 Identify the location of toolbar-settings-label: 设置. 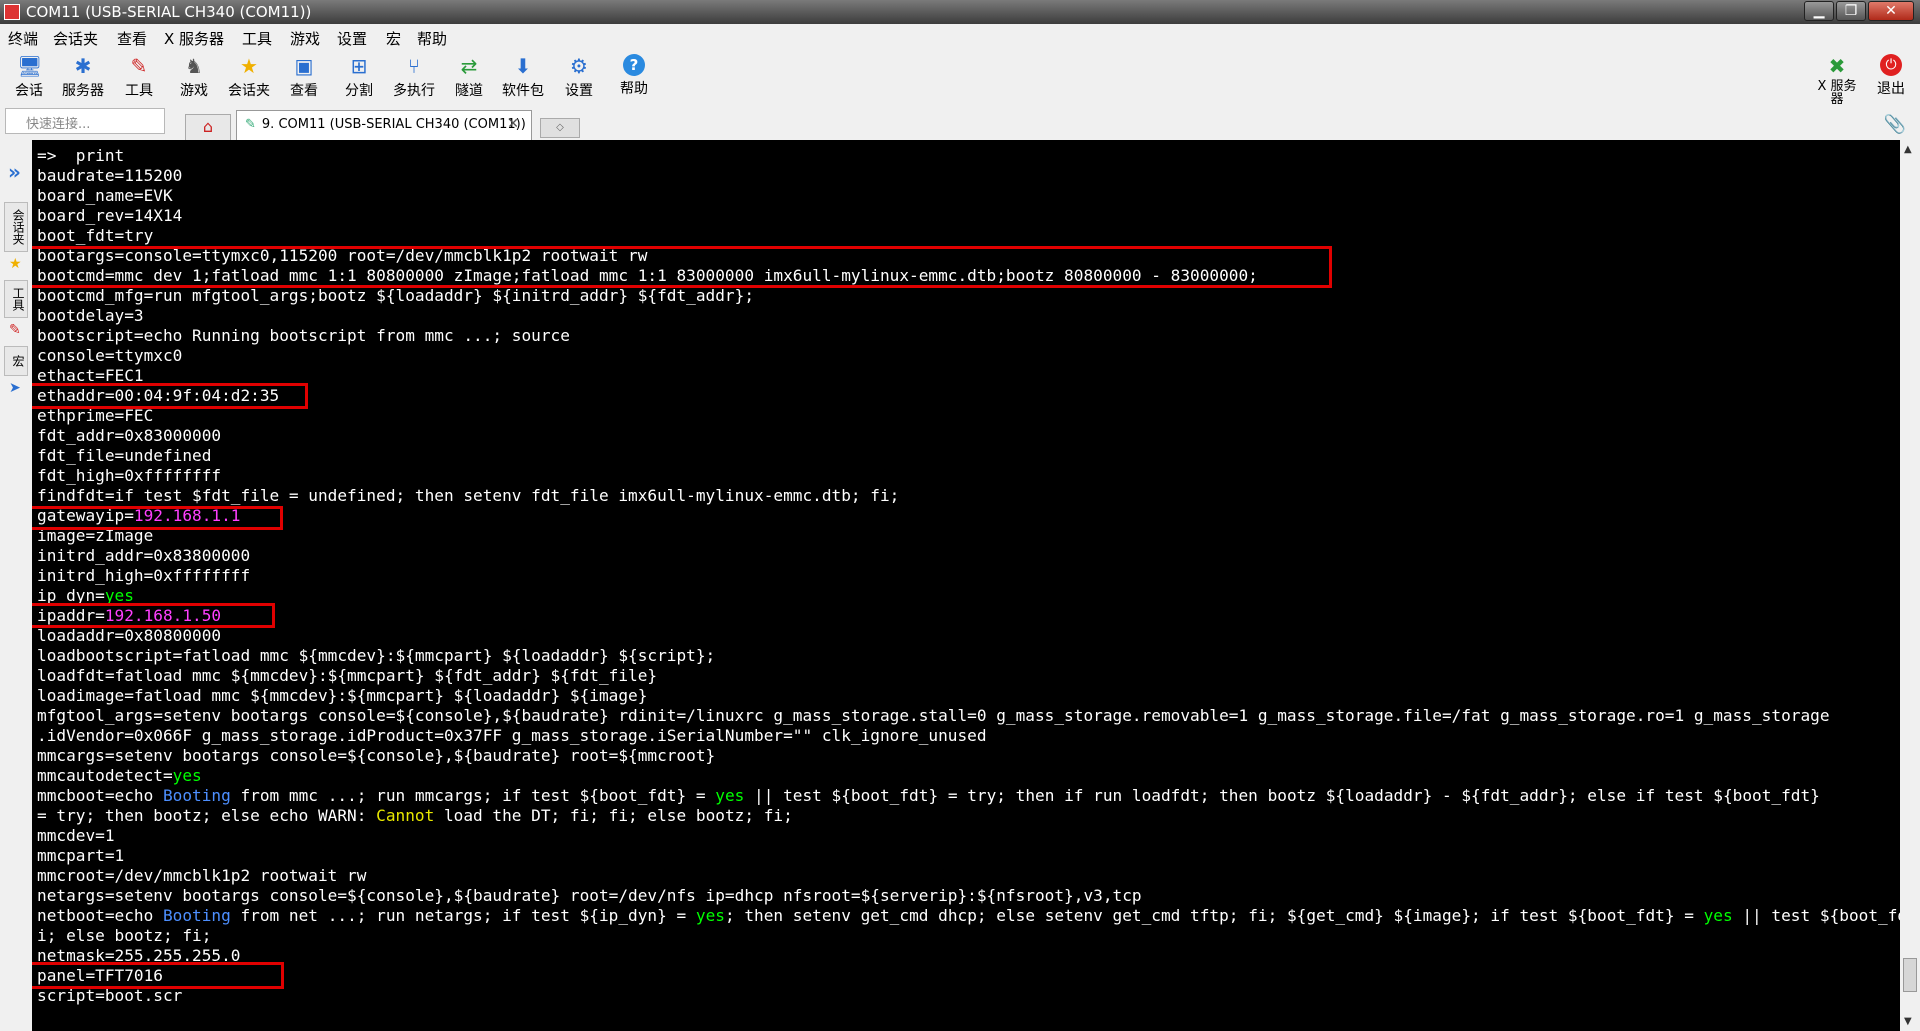
(579, 91).